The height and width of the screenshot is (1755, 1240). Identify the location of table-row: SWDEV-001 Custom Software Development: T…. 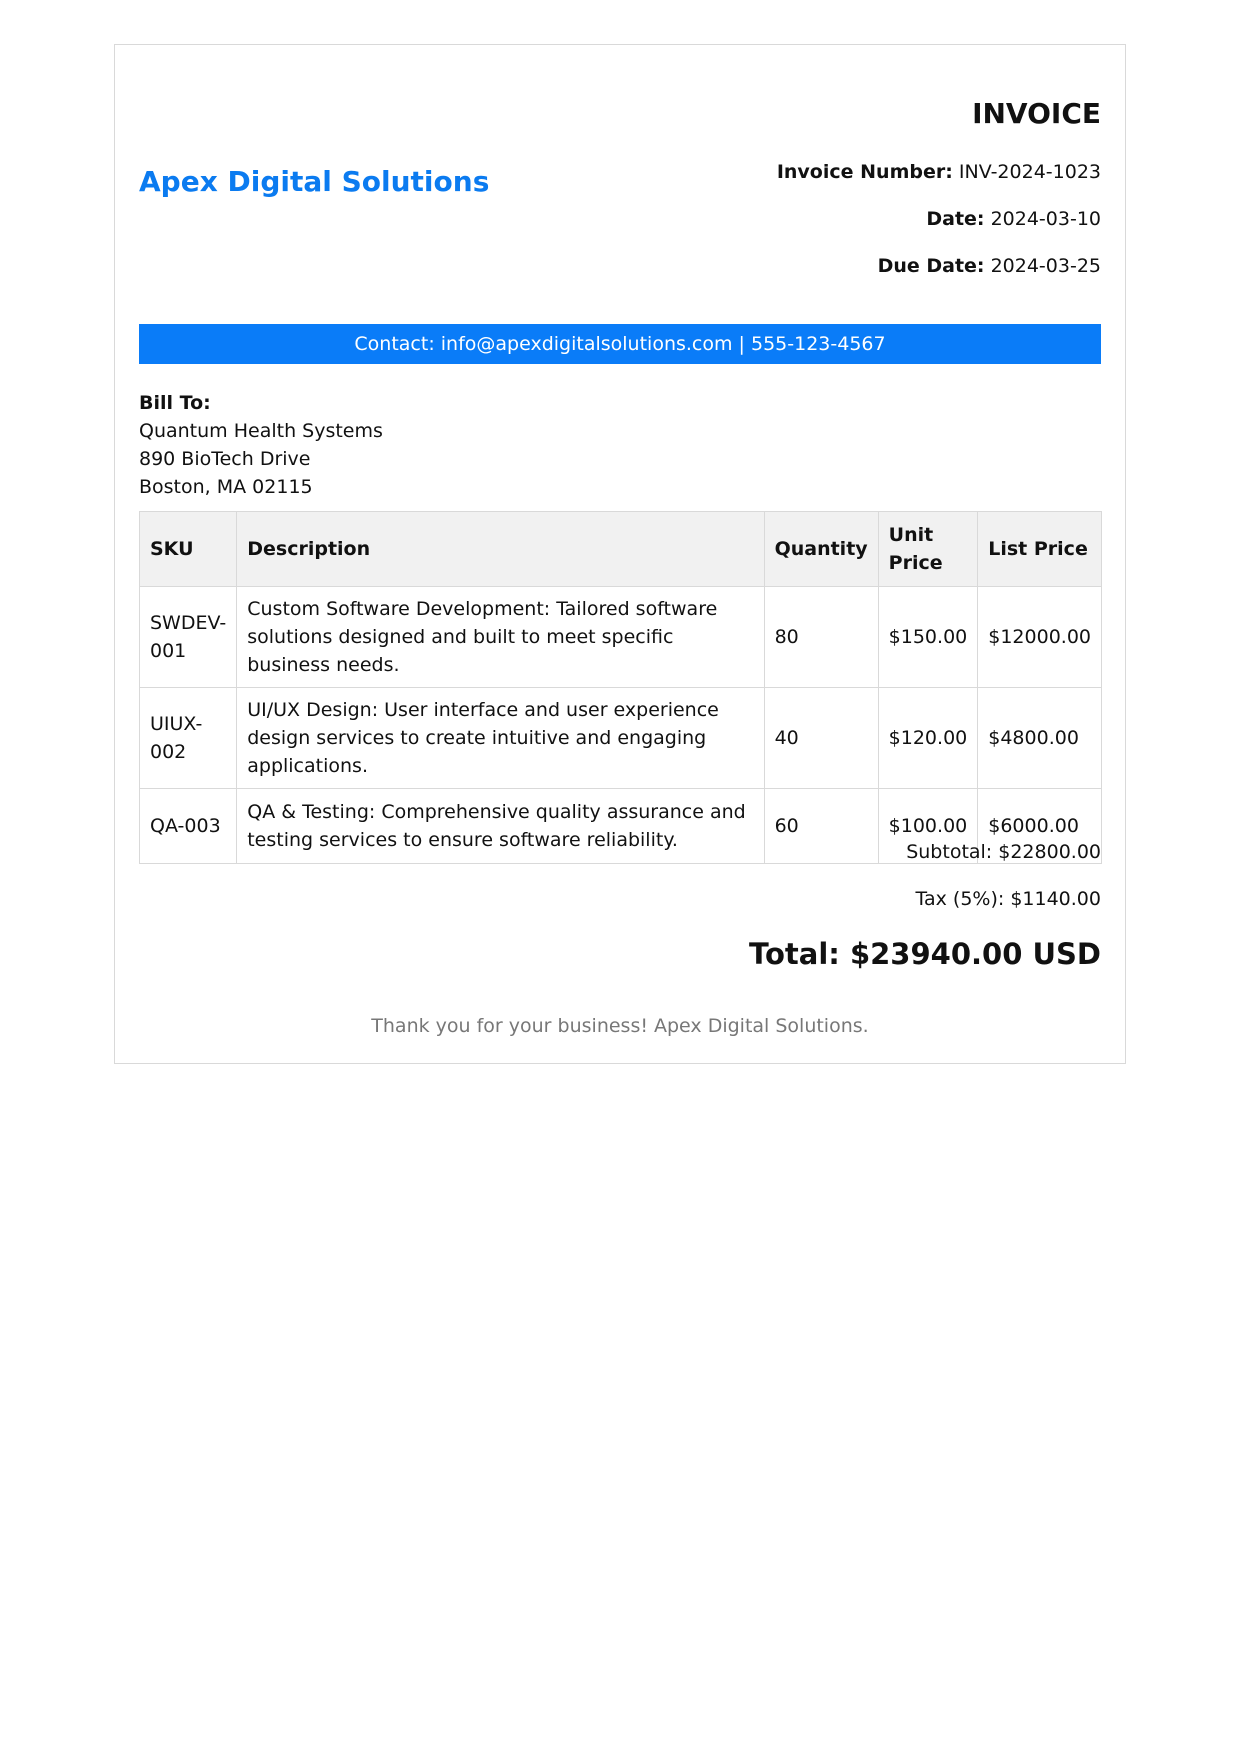
(620, 637).